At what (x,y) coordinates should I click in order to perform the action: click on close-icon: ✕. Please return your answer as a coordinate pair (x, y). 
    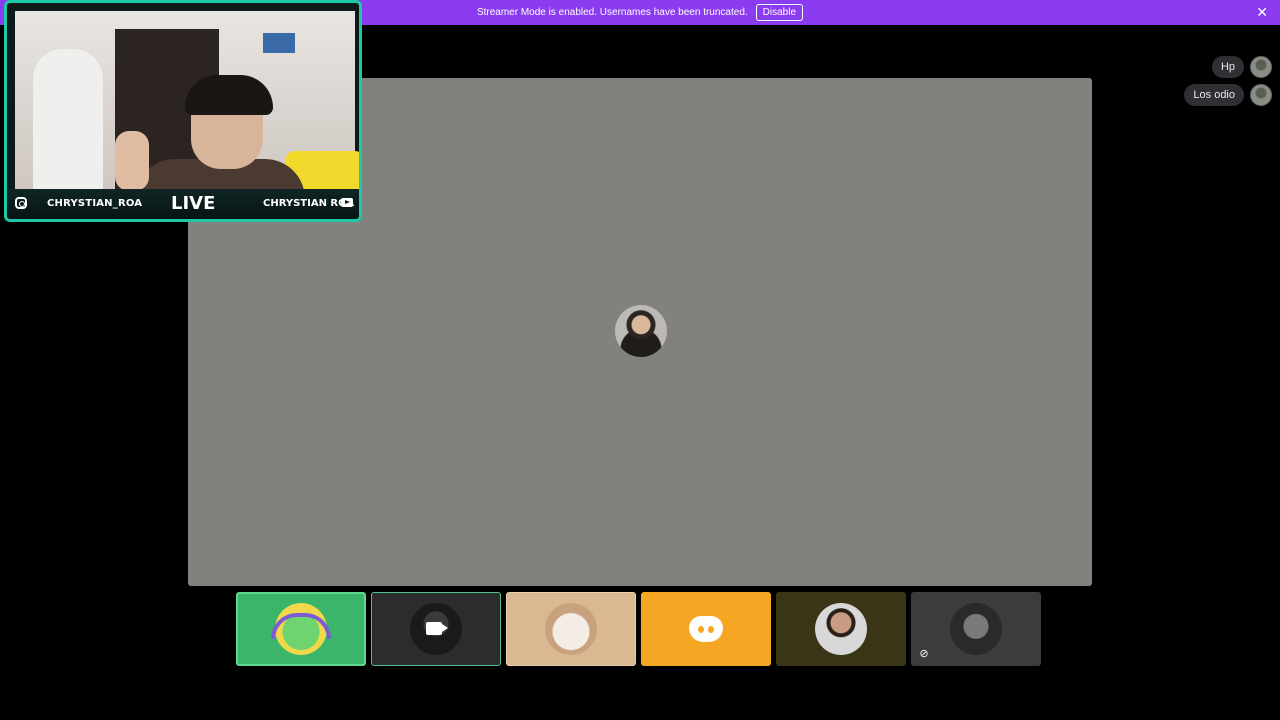
    Looking at the image, I should click on (1262, 12).